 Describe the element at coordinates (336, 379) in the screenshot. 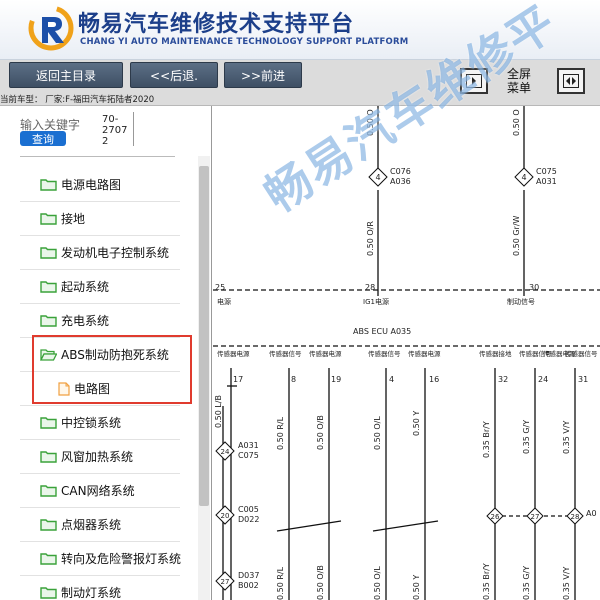

I see `svg-text: 19` at that location.